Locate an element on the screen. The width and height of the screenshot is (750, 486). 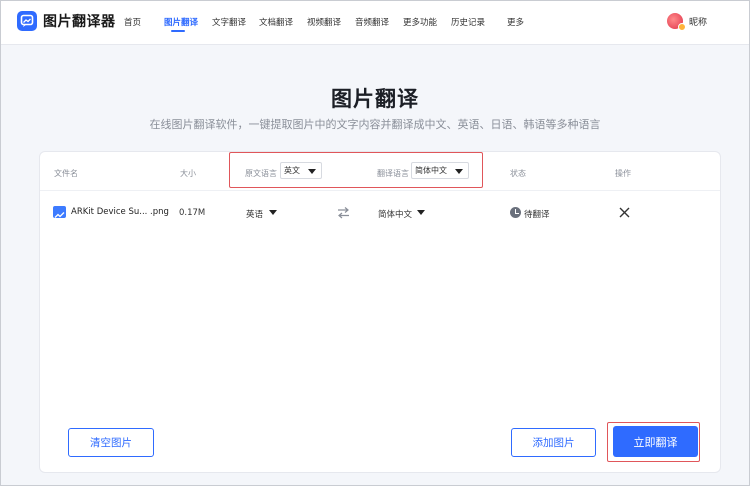
add-image-button: 添加图片 is located at coordinates (553, 442).